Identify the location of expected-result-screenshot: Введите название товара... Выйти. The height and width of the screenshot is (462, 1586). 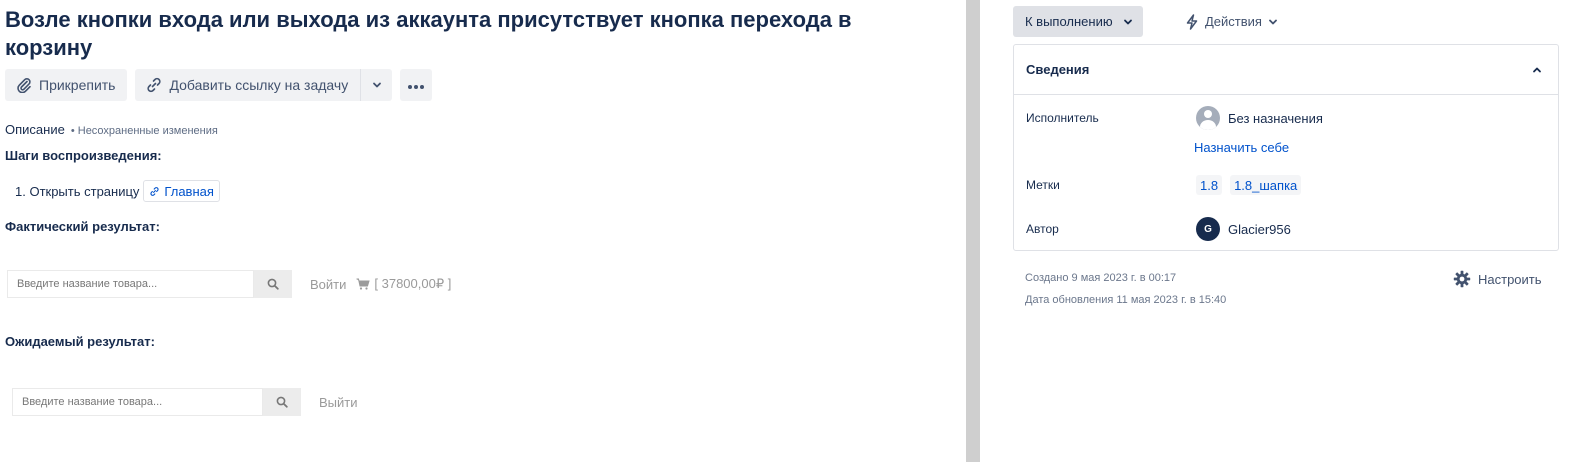
(185, 402).